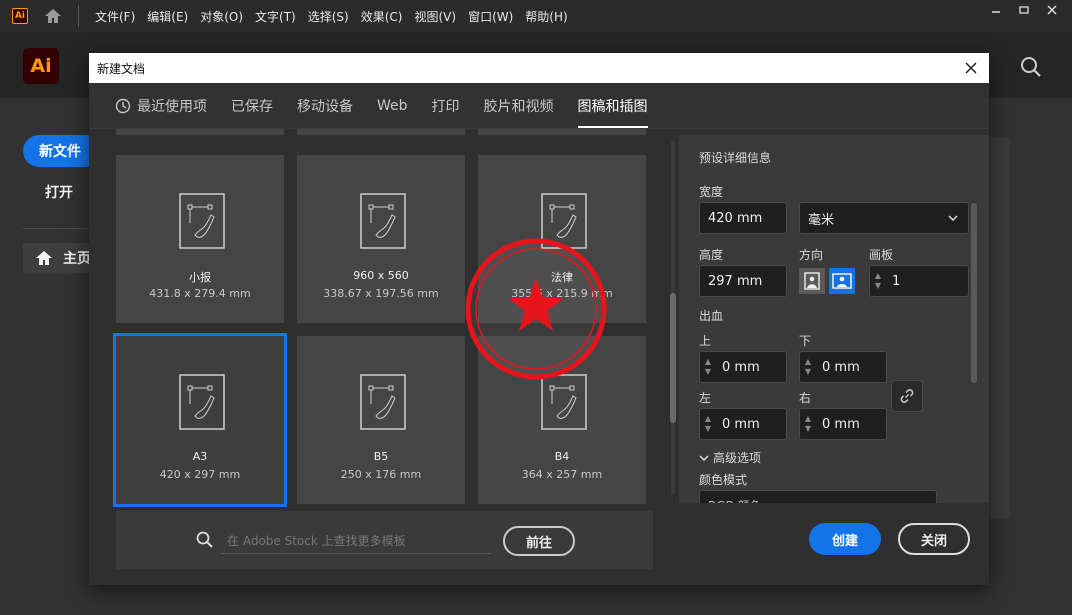  I want to click on bleed-top-value: 0 mm, so click(741, 367).